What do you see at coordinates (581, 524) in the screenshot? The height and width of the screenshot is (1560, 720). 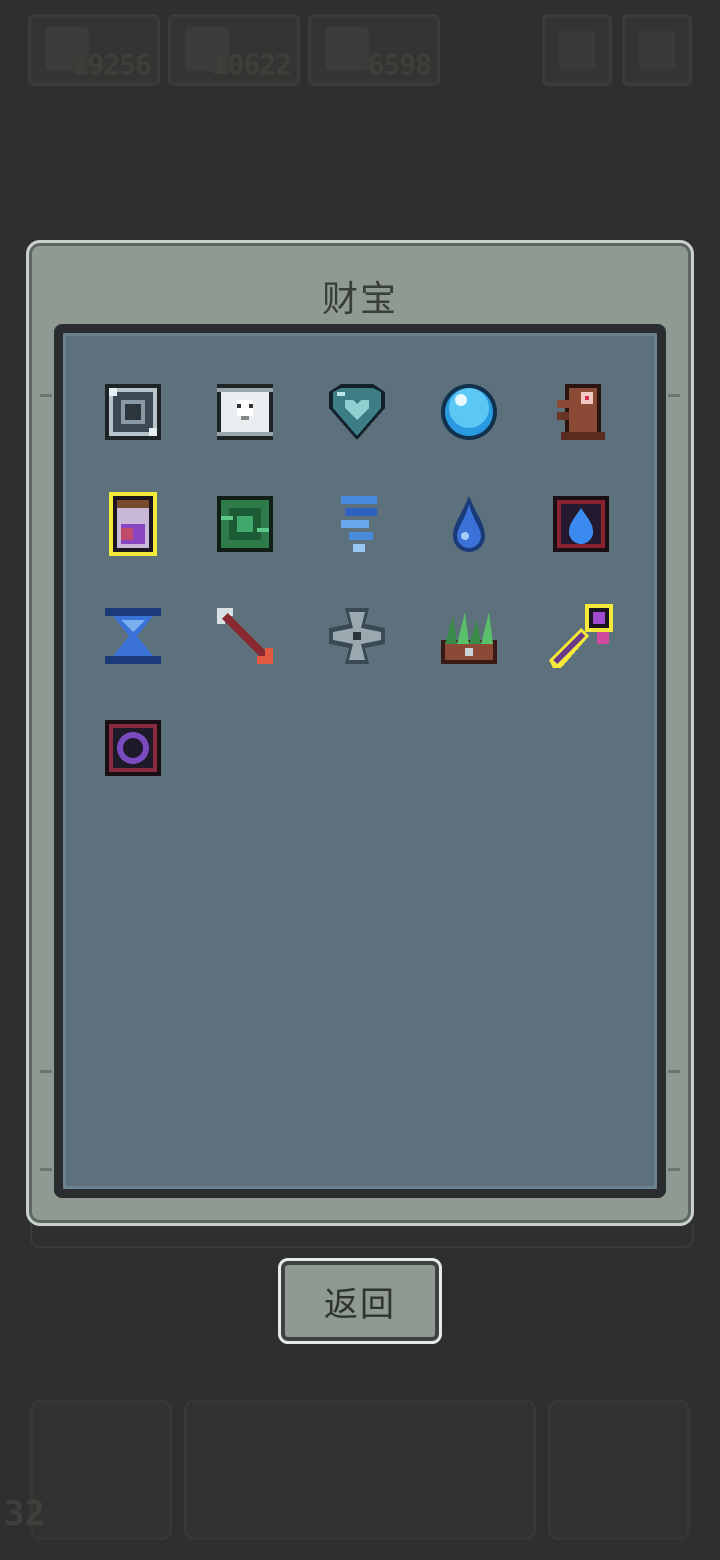 I see `fire-tile-icon` at bounding box center [581, 524].